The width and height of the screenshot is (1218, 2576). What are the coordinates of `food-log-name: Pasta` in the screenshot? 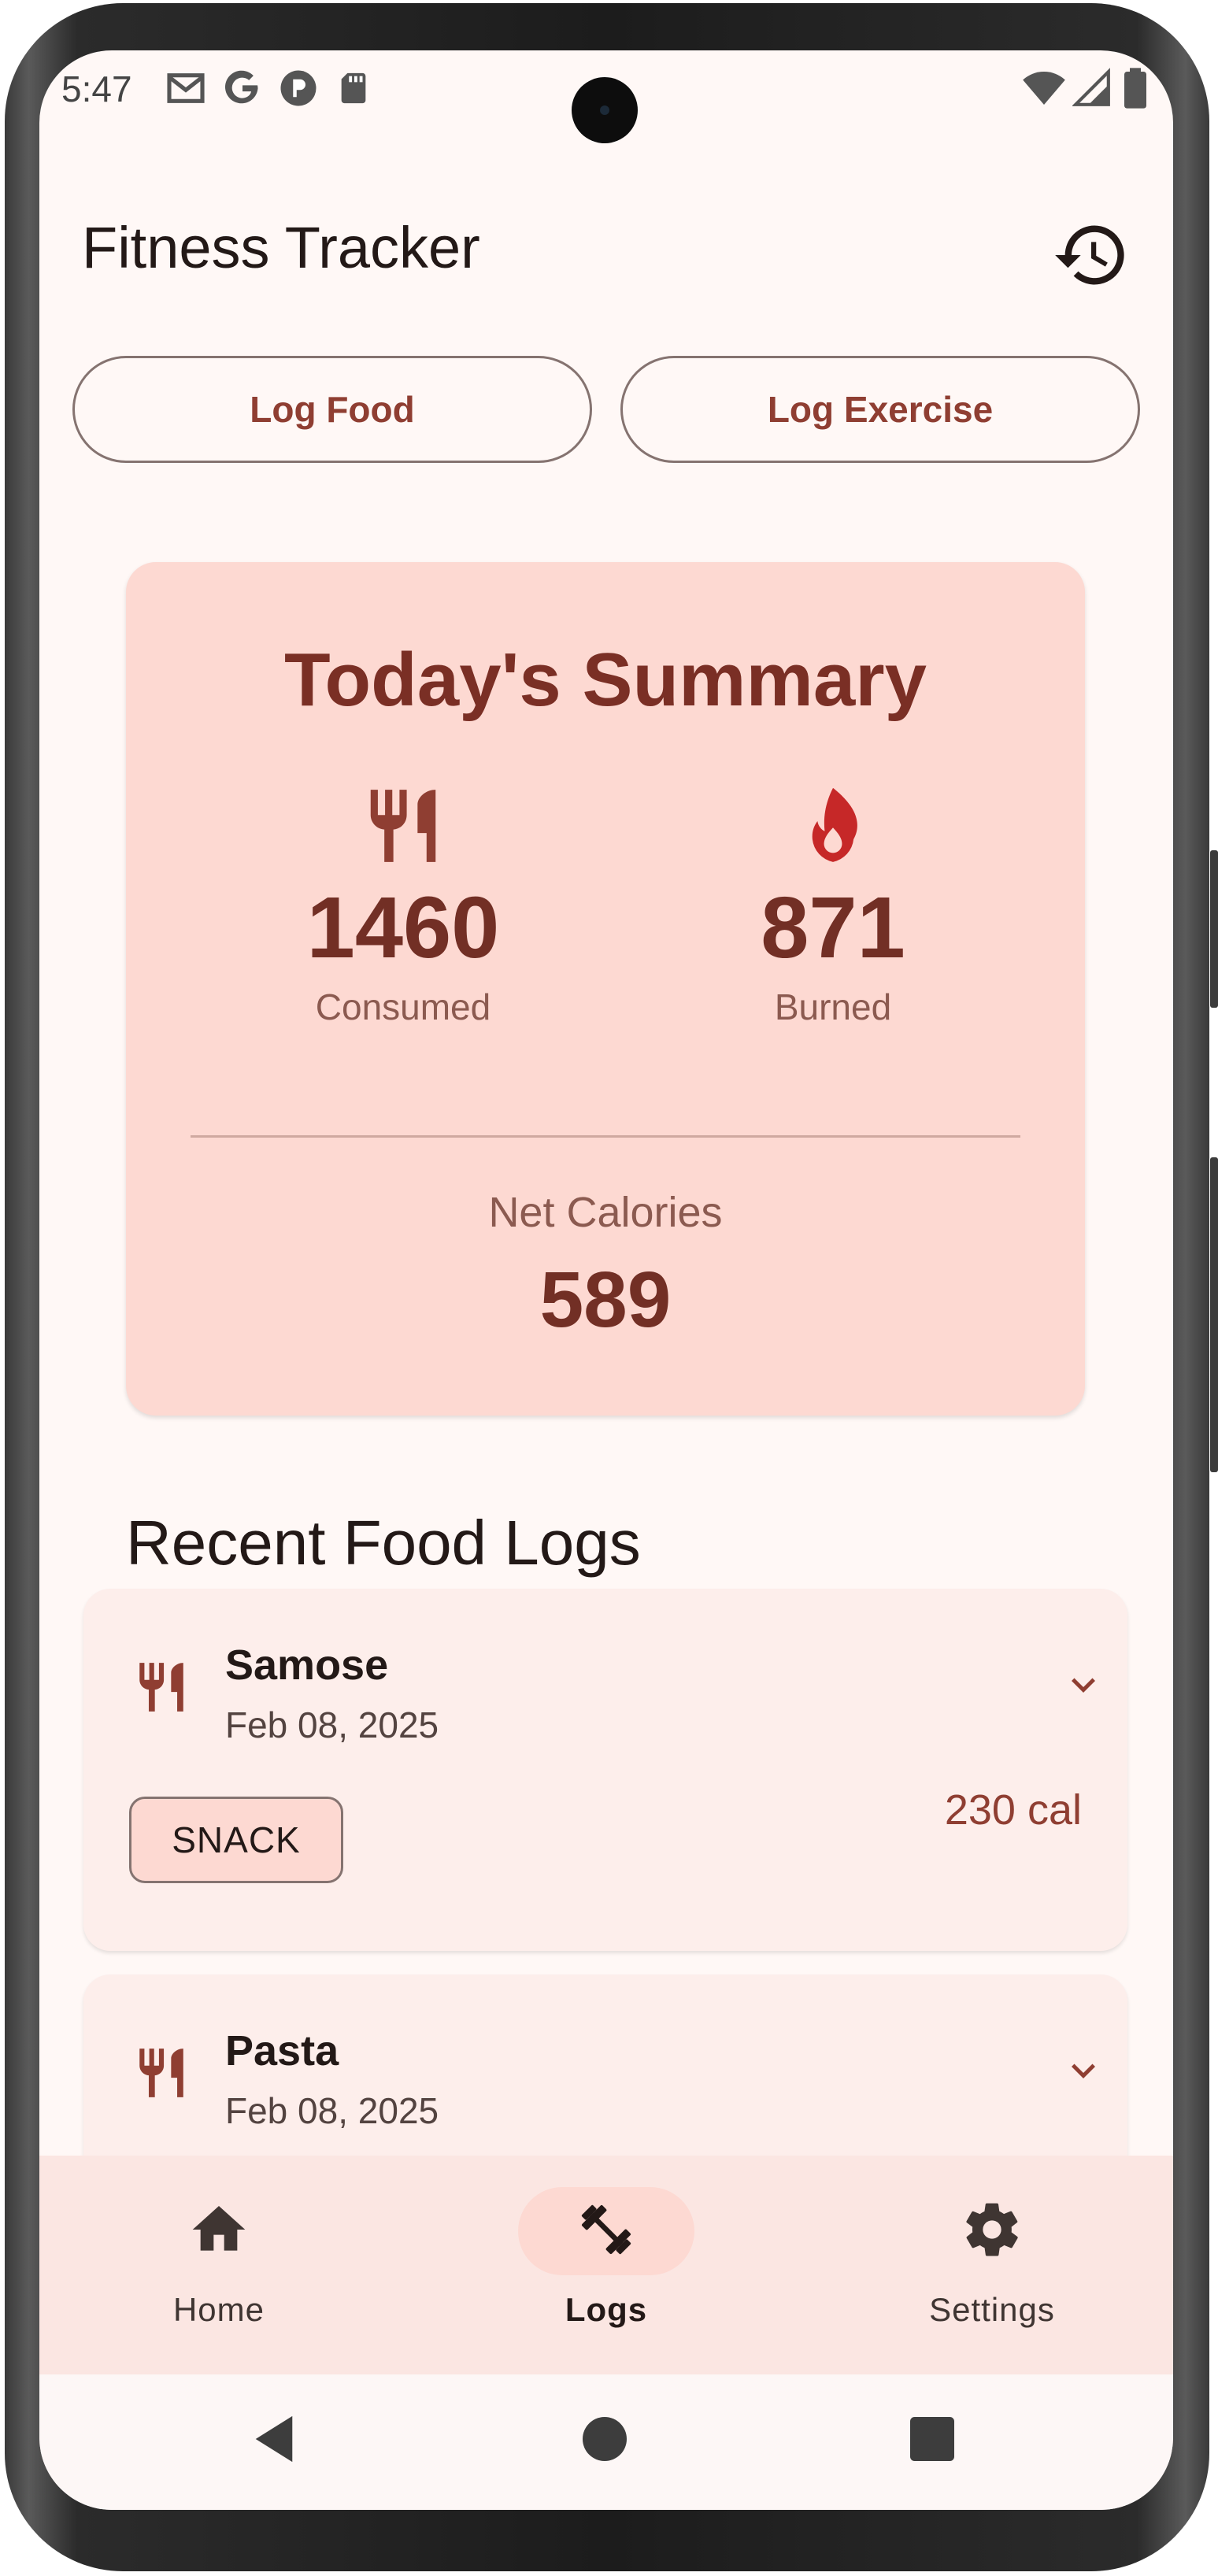 It's located at (282, 2050).